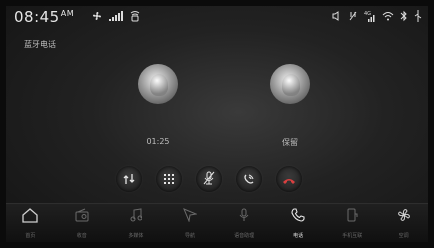 The width and height of the screenshot is (434, 248). Describe the element at coordinates (290, 106) in the screenshot. I see `held-call-card: 保留` at that location.